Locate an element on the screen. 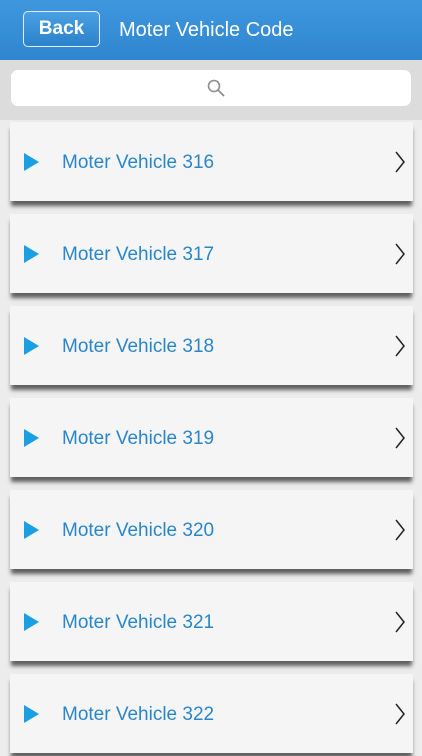 This screenshot has height=756, width=422. search-bar is located at coordinates (211, 90).